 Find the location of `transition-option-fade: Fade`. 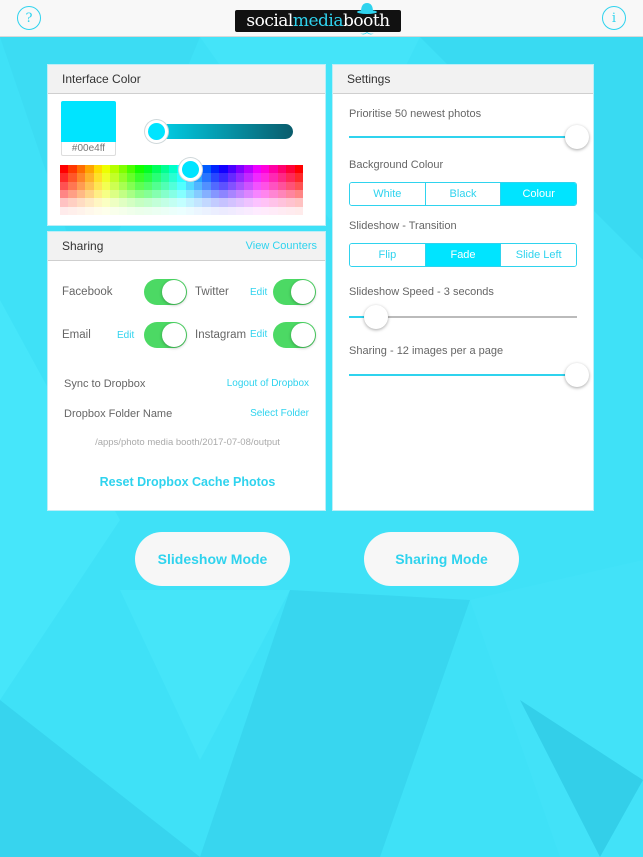

transition-option-fade: Fade is located at coordinates (463, 255).